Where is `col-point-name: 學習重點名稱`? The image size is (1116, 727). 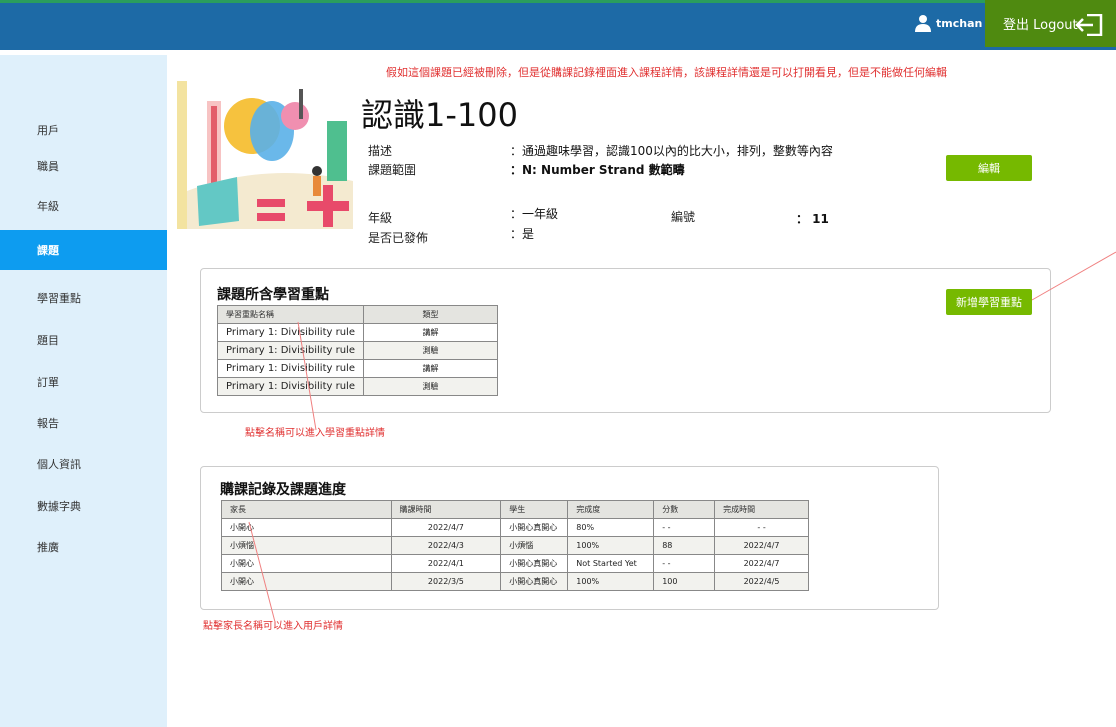
col-point-name: 學習重點名稱 is located at coordinates (290, 314).